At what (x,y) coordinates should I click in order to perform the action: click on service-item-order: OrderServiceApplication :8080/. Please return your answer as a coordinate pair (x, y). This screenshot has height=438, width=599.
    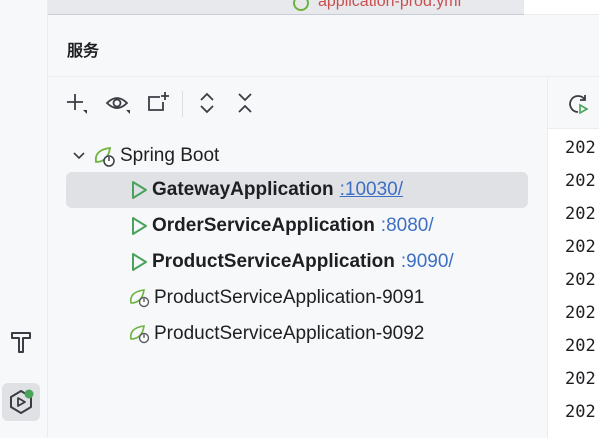
    Looking at the image, I should click on (250, 226).